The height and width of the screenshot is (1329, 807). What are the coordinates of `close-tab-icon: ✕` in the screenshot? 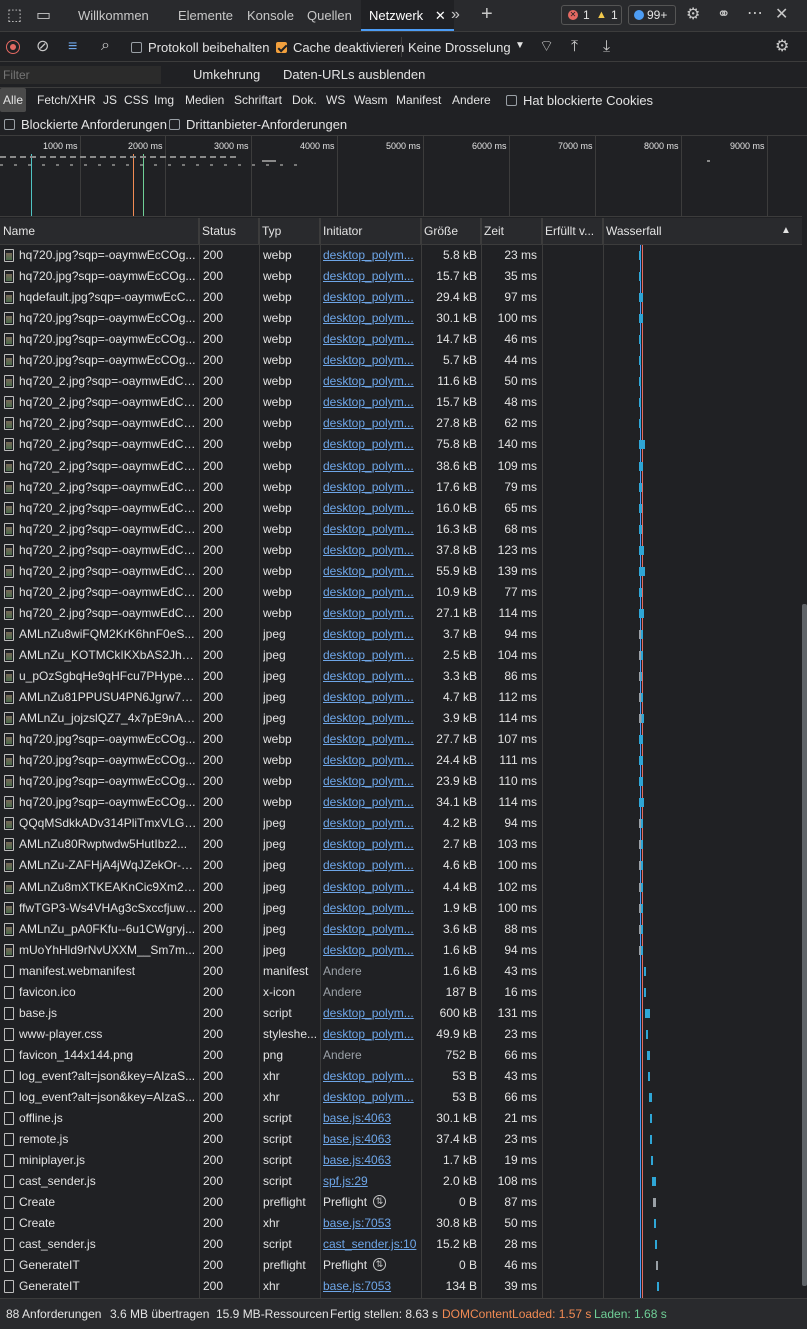 It's located at (440, 15).